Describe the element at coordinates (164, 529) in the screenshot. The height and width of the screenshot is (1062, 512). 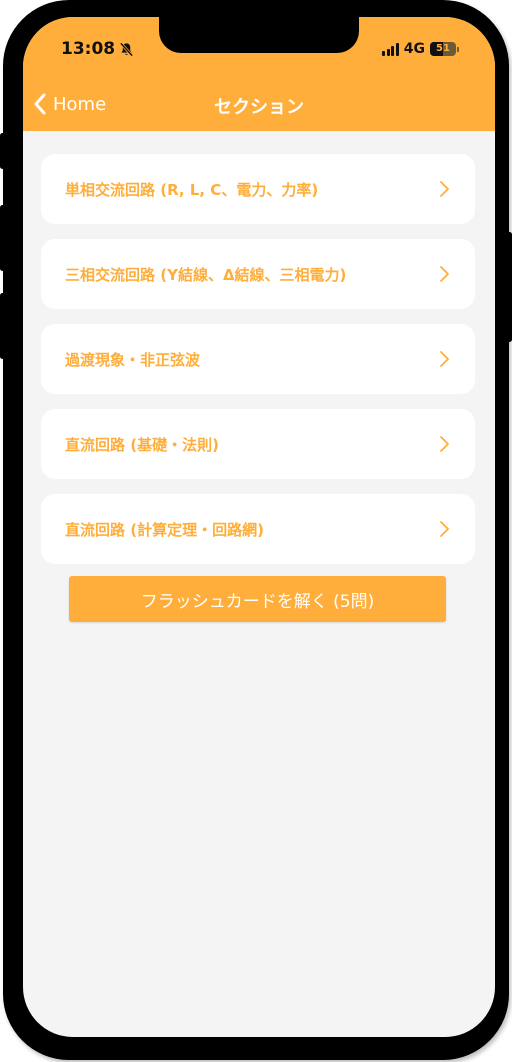
I see `section-item-label: 直流回路 (計算定理・回路網)` at that location.